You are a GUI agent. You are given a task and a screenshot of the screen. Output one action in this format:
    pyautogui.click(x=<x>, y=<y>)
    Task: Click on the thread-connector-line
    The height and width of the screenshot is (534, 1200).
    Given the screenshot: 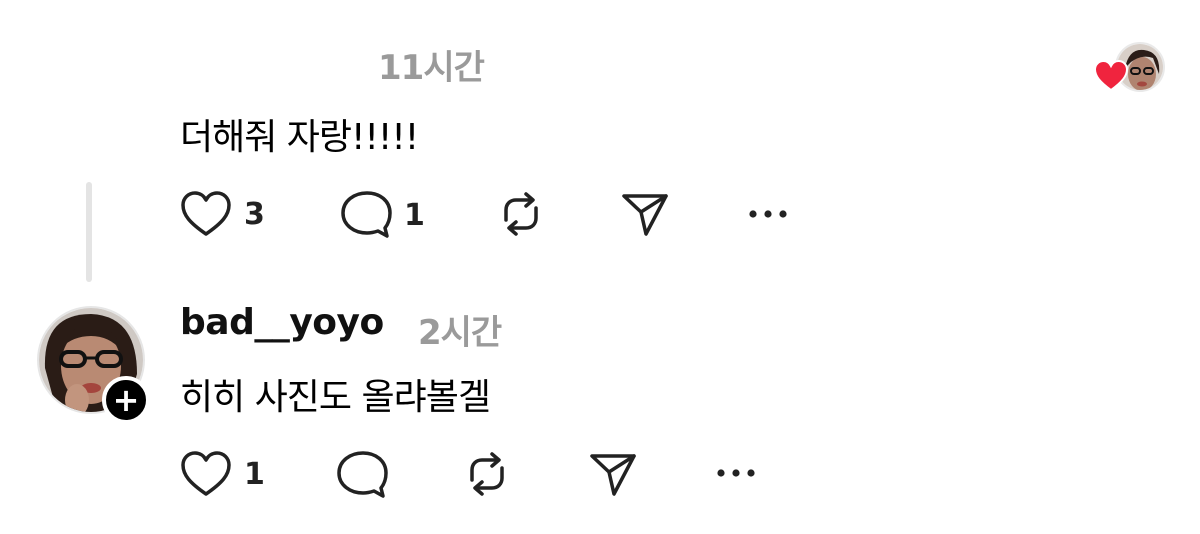 What is the action you would take?
    pyautogui.click(x=89, y=232)
    